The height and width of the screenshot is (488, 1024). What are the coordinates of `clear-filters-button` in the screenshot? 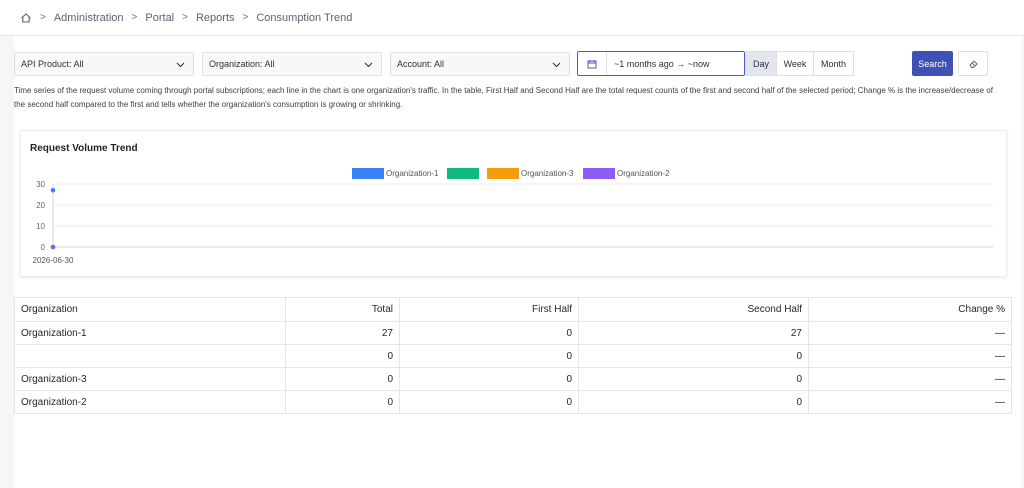 It's located at (973, 63).